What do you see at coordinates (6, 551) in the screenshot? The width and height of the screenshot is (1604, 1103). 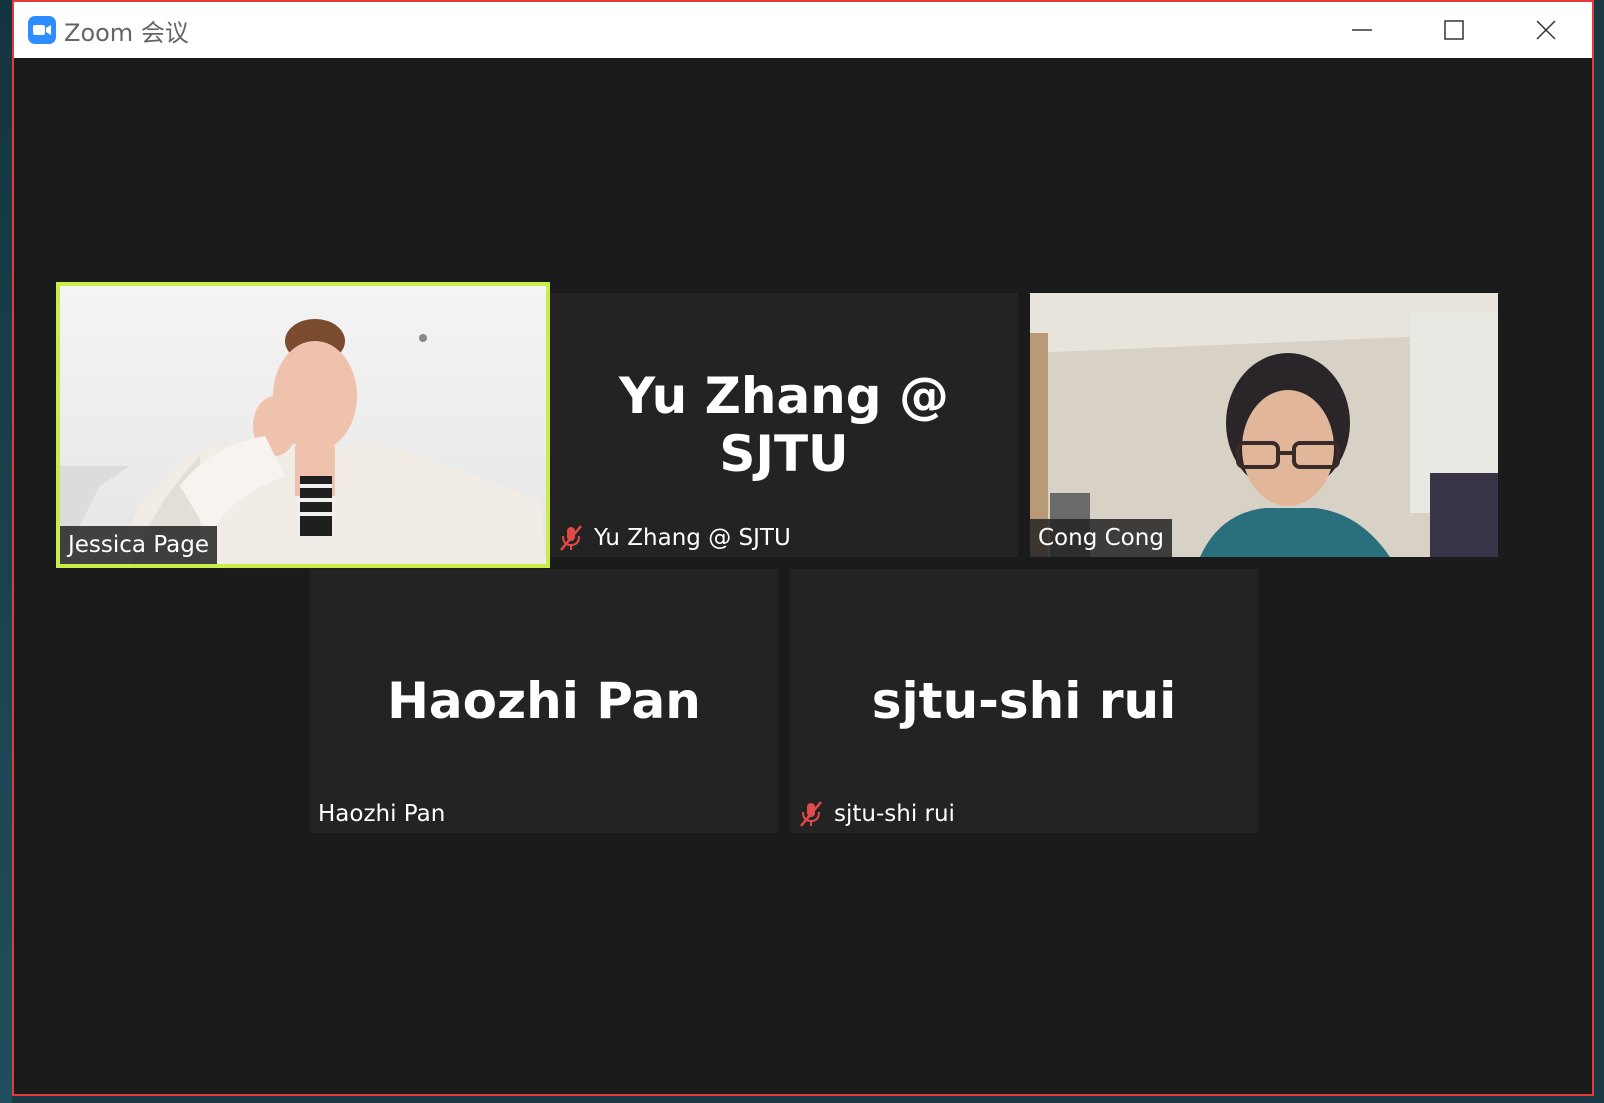 I see `desktop-background` at bounding box center [6, 551].